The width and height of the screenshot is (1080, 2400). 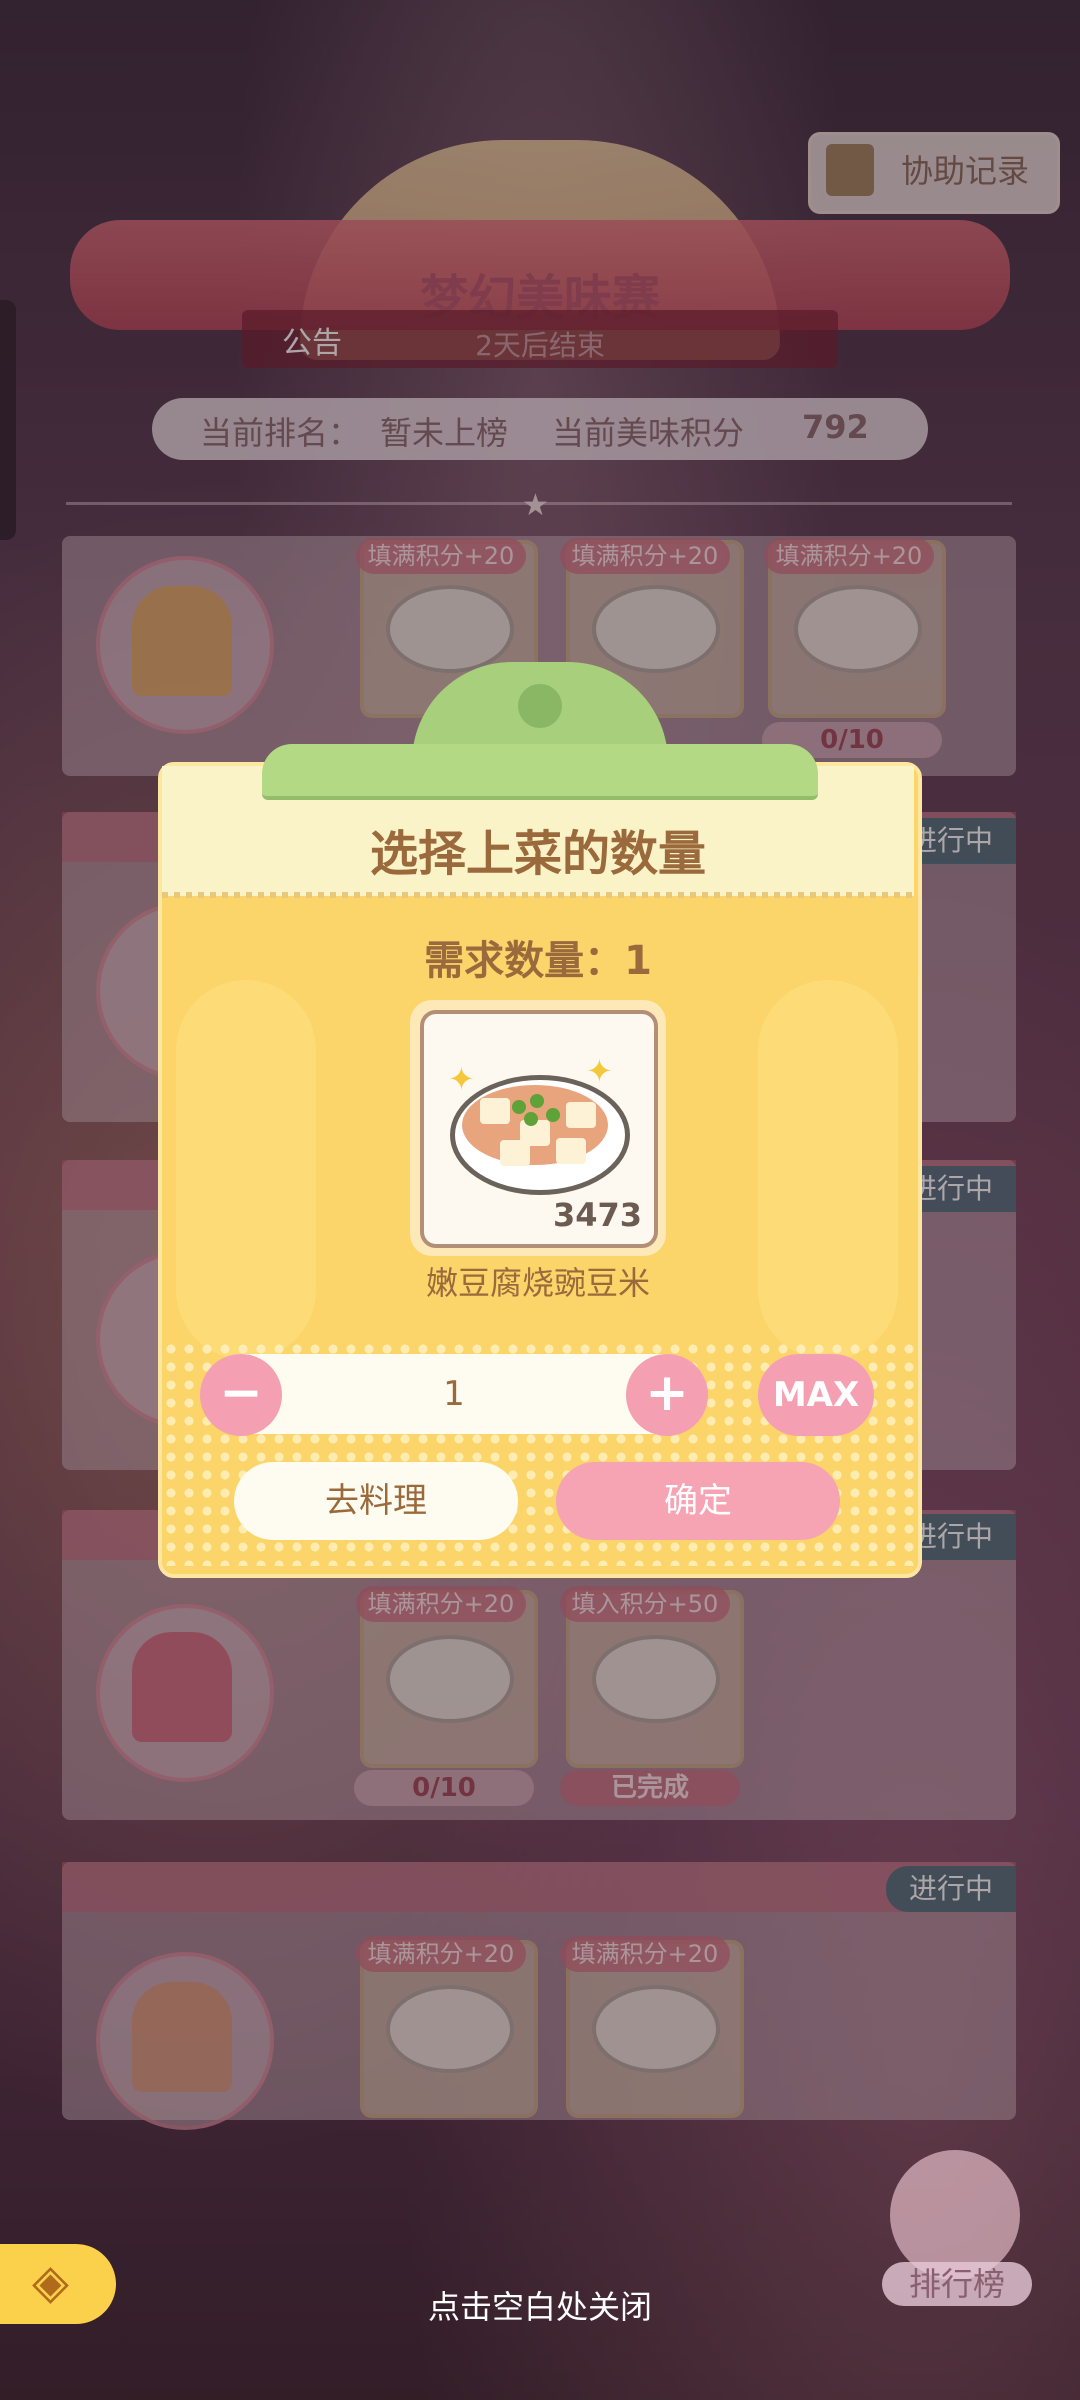 I want to click on increase-button: +, so click(x=667, y=1395).